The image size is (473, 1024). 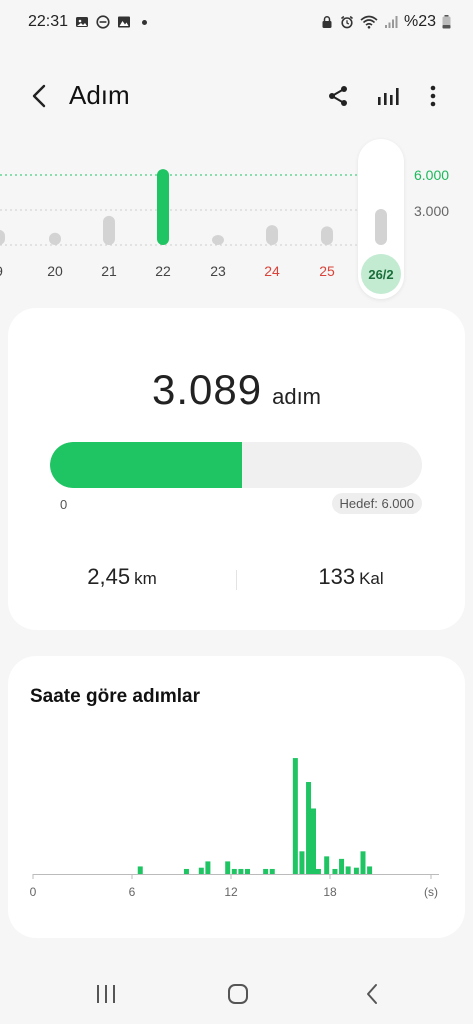 I want to click on x-tick-label: 0, so click(x=33, y=892).